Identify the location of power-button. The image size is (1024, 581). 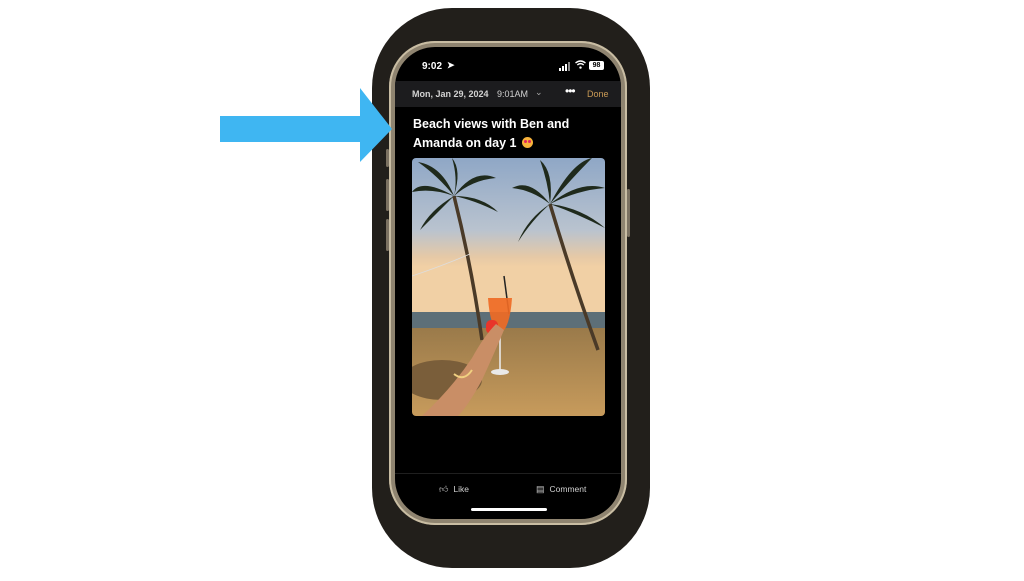
(628, 213).